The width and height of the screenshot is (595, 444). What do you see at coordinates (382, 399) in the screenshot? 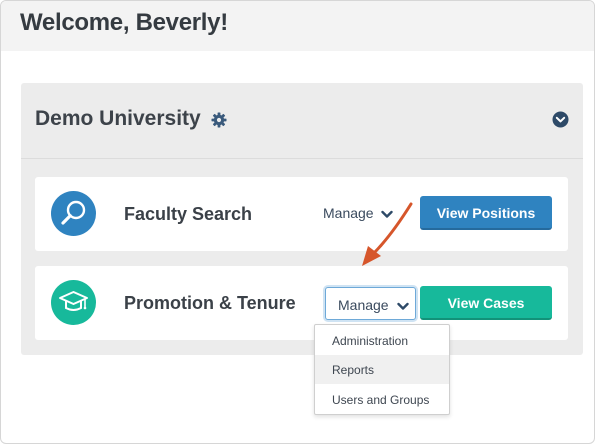
I see `menu-item-users-and-groups: Users and Groups` at bounding box center [382, 399].